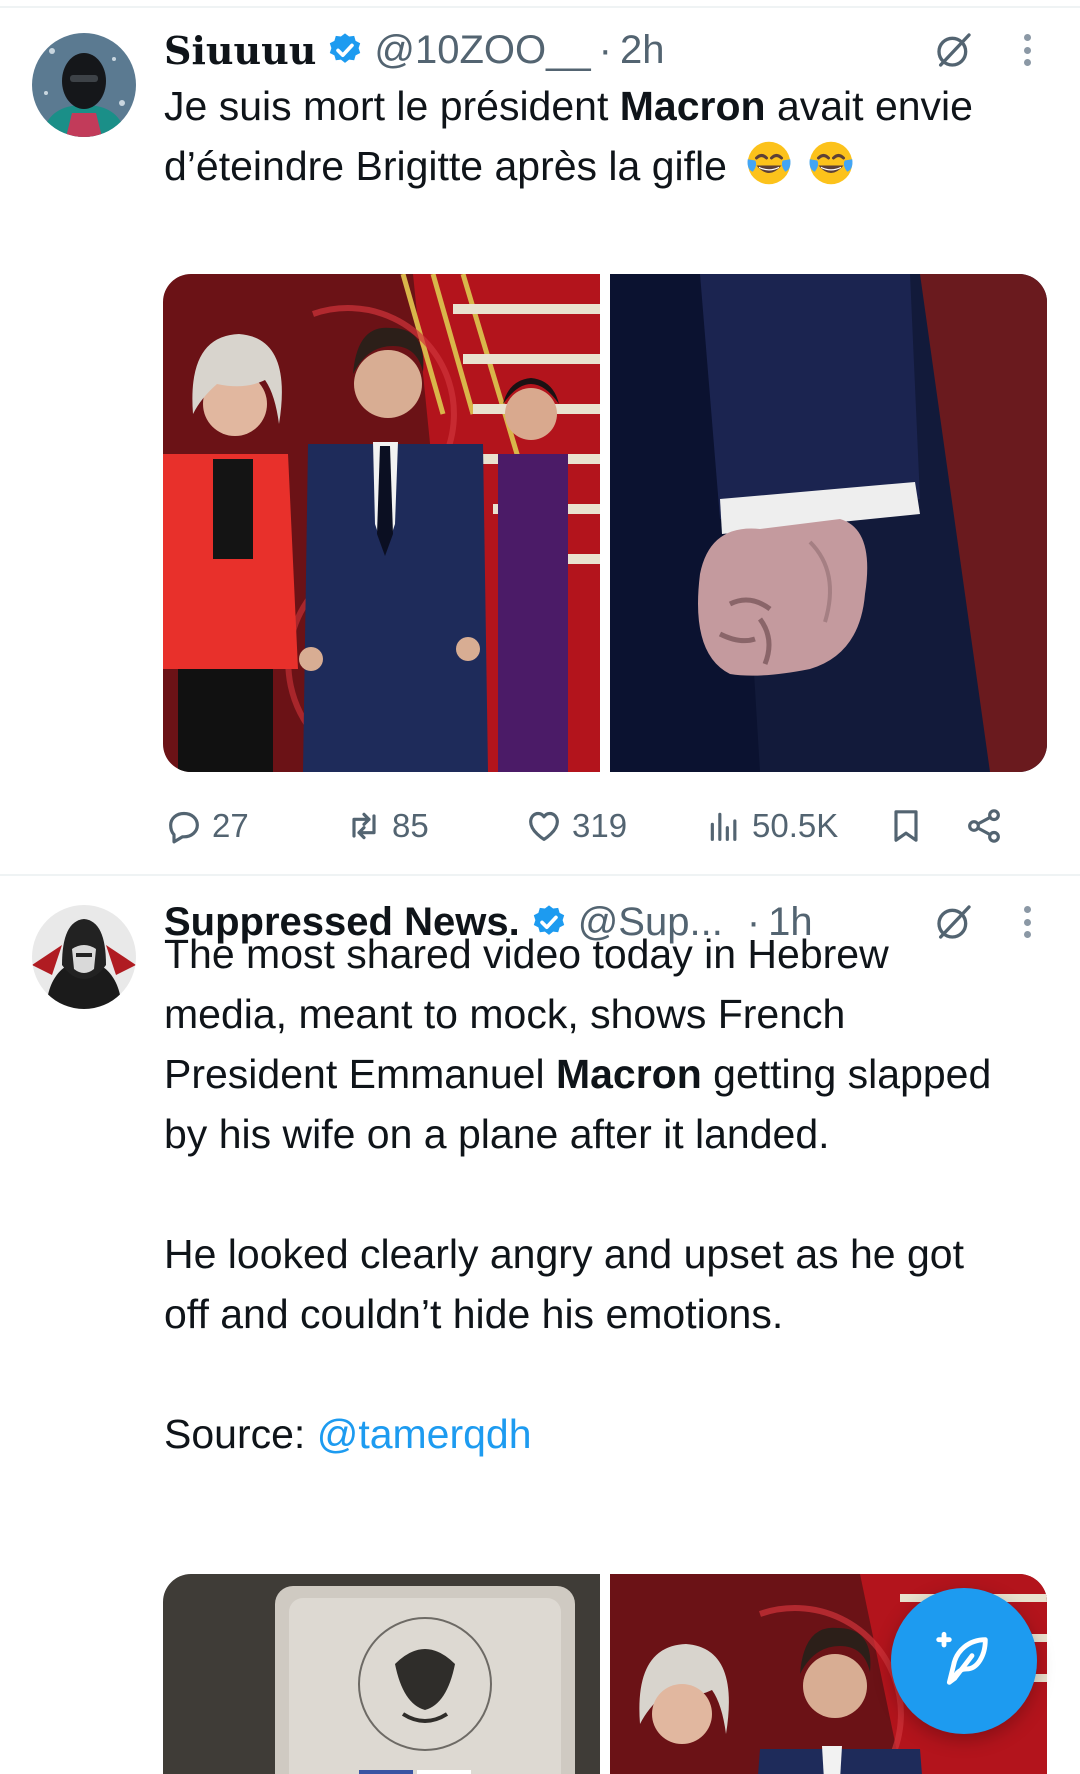 This screenshot has height=1774, width=1080. What do you see at coordinates (230, 825) in the screenshot?
I see `reply-count: 27` at bounding box center [230, 825].